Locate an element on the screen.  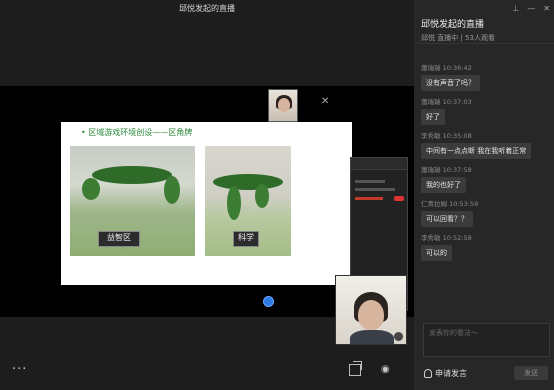
window-controls: ⊥ — ✕ is located at coordinates (531, 8).